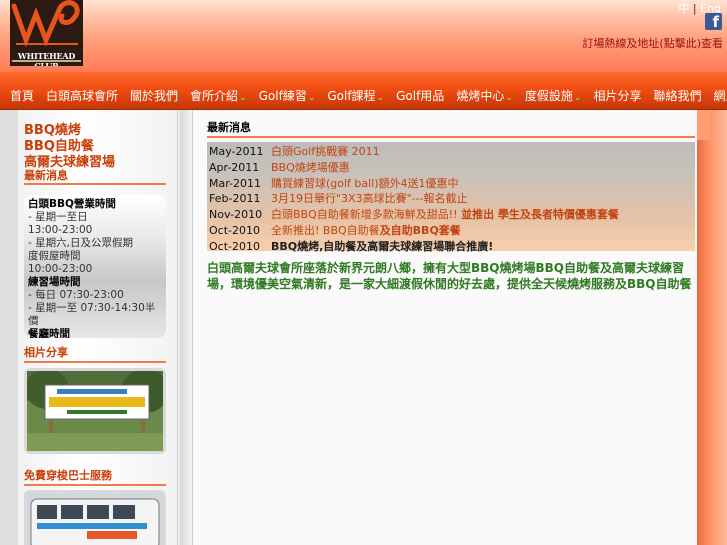 The image size is (727, 545). Describe the element at coordinates (420, 230) in the screenshot. I see `news-link-extra: 及自助BBQ套餐` at that location.